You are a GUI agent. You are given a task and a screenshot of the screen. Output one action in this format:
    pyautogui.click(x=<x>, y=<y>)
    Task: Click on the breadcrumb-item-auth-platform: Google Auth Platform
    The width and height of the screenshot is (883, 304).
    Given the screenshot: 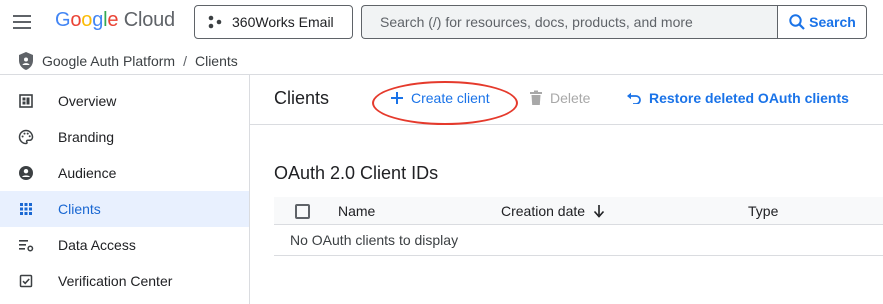 What is the action you would take?
    pyautogui.click(x=108, y=61)
    